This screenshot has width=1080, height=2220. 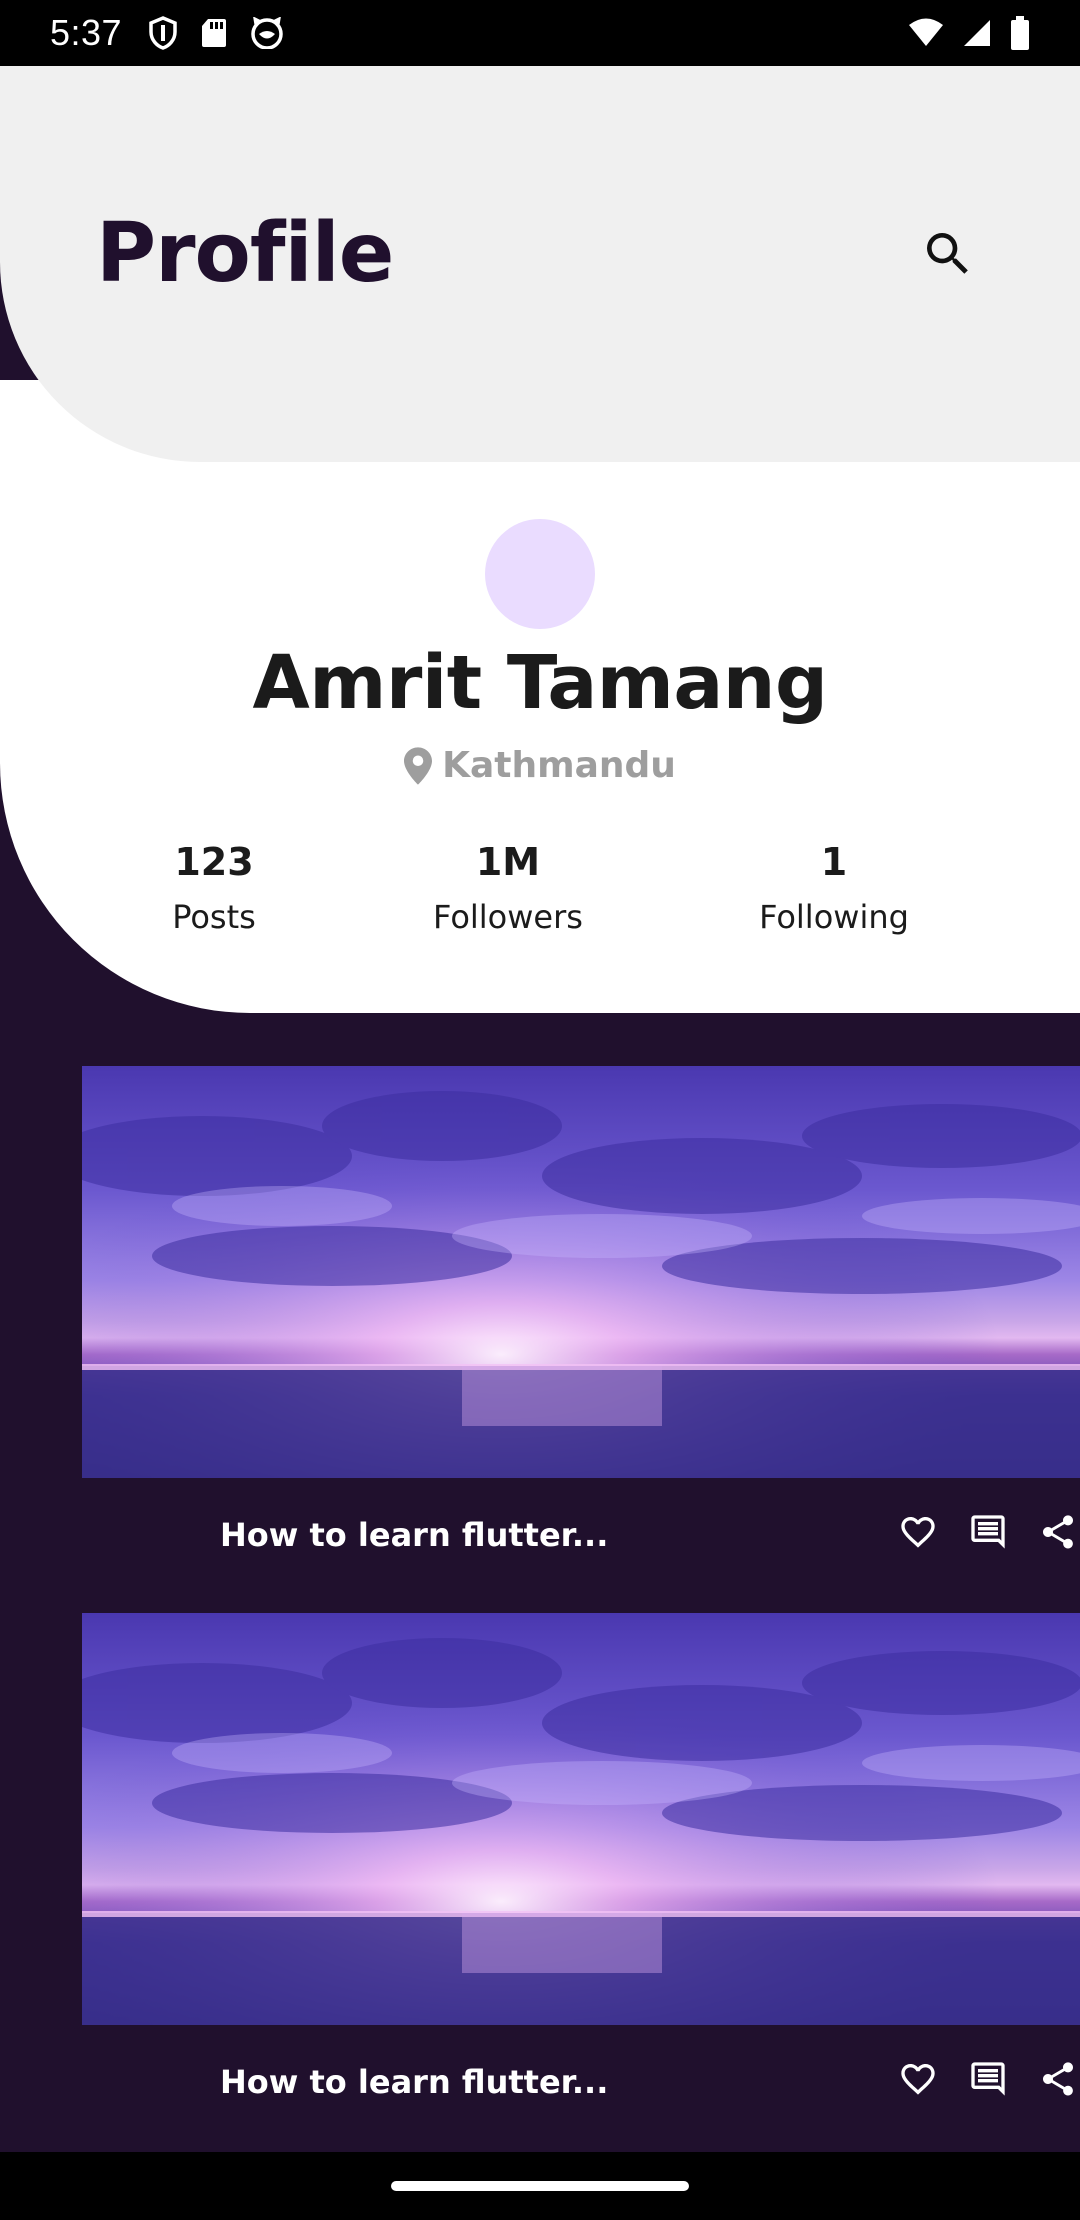 I want to click on profile-name: Amrit Tamang, so click(x=540, y=683).